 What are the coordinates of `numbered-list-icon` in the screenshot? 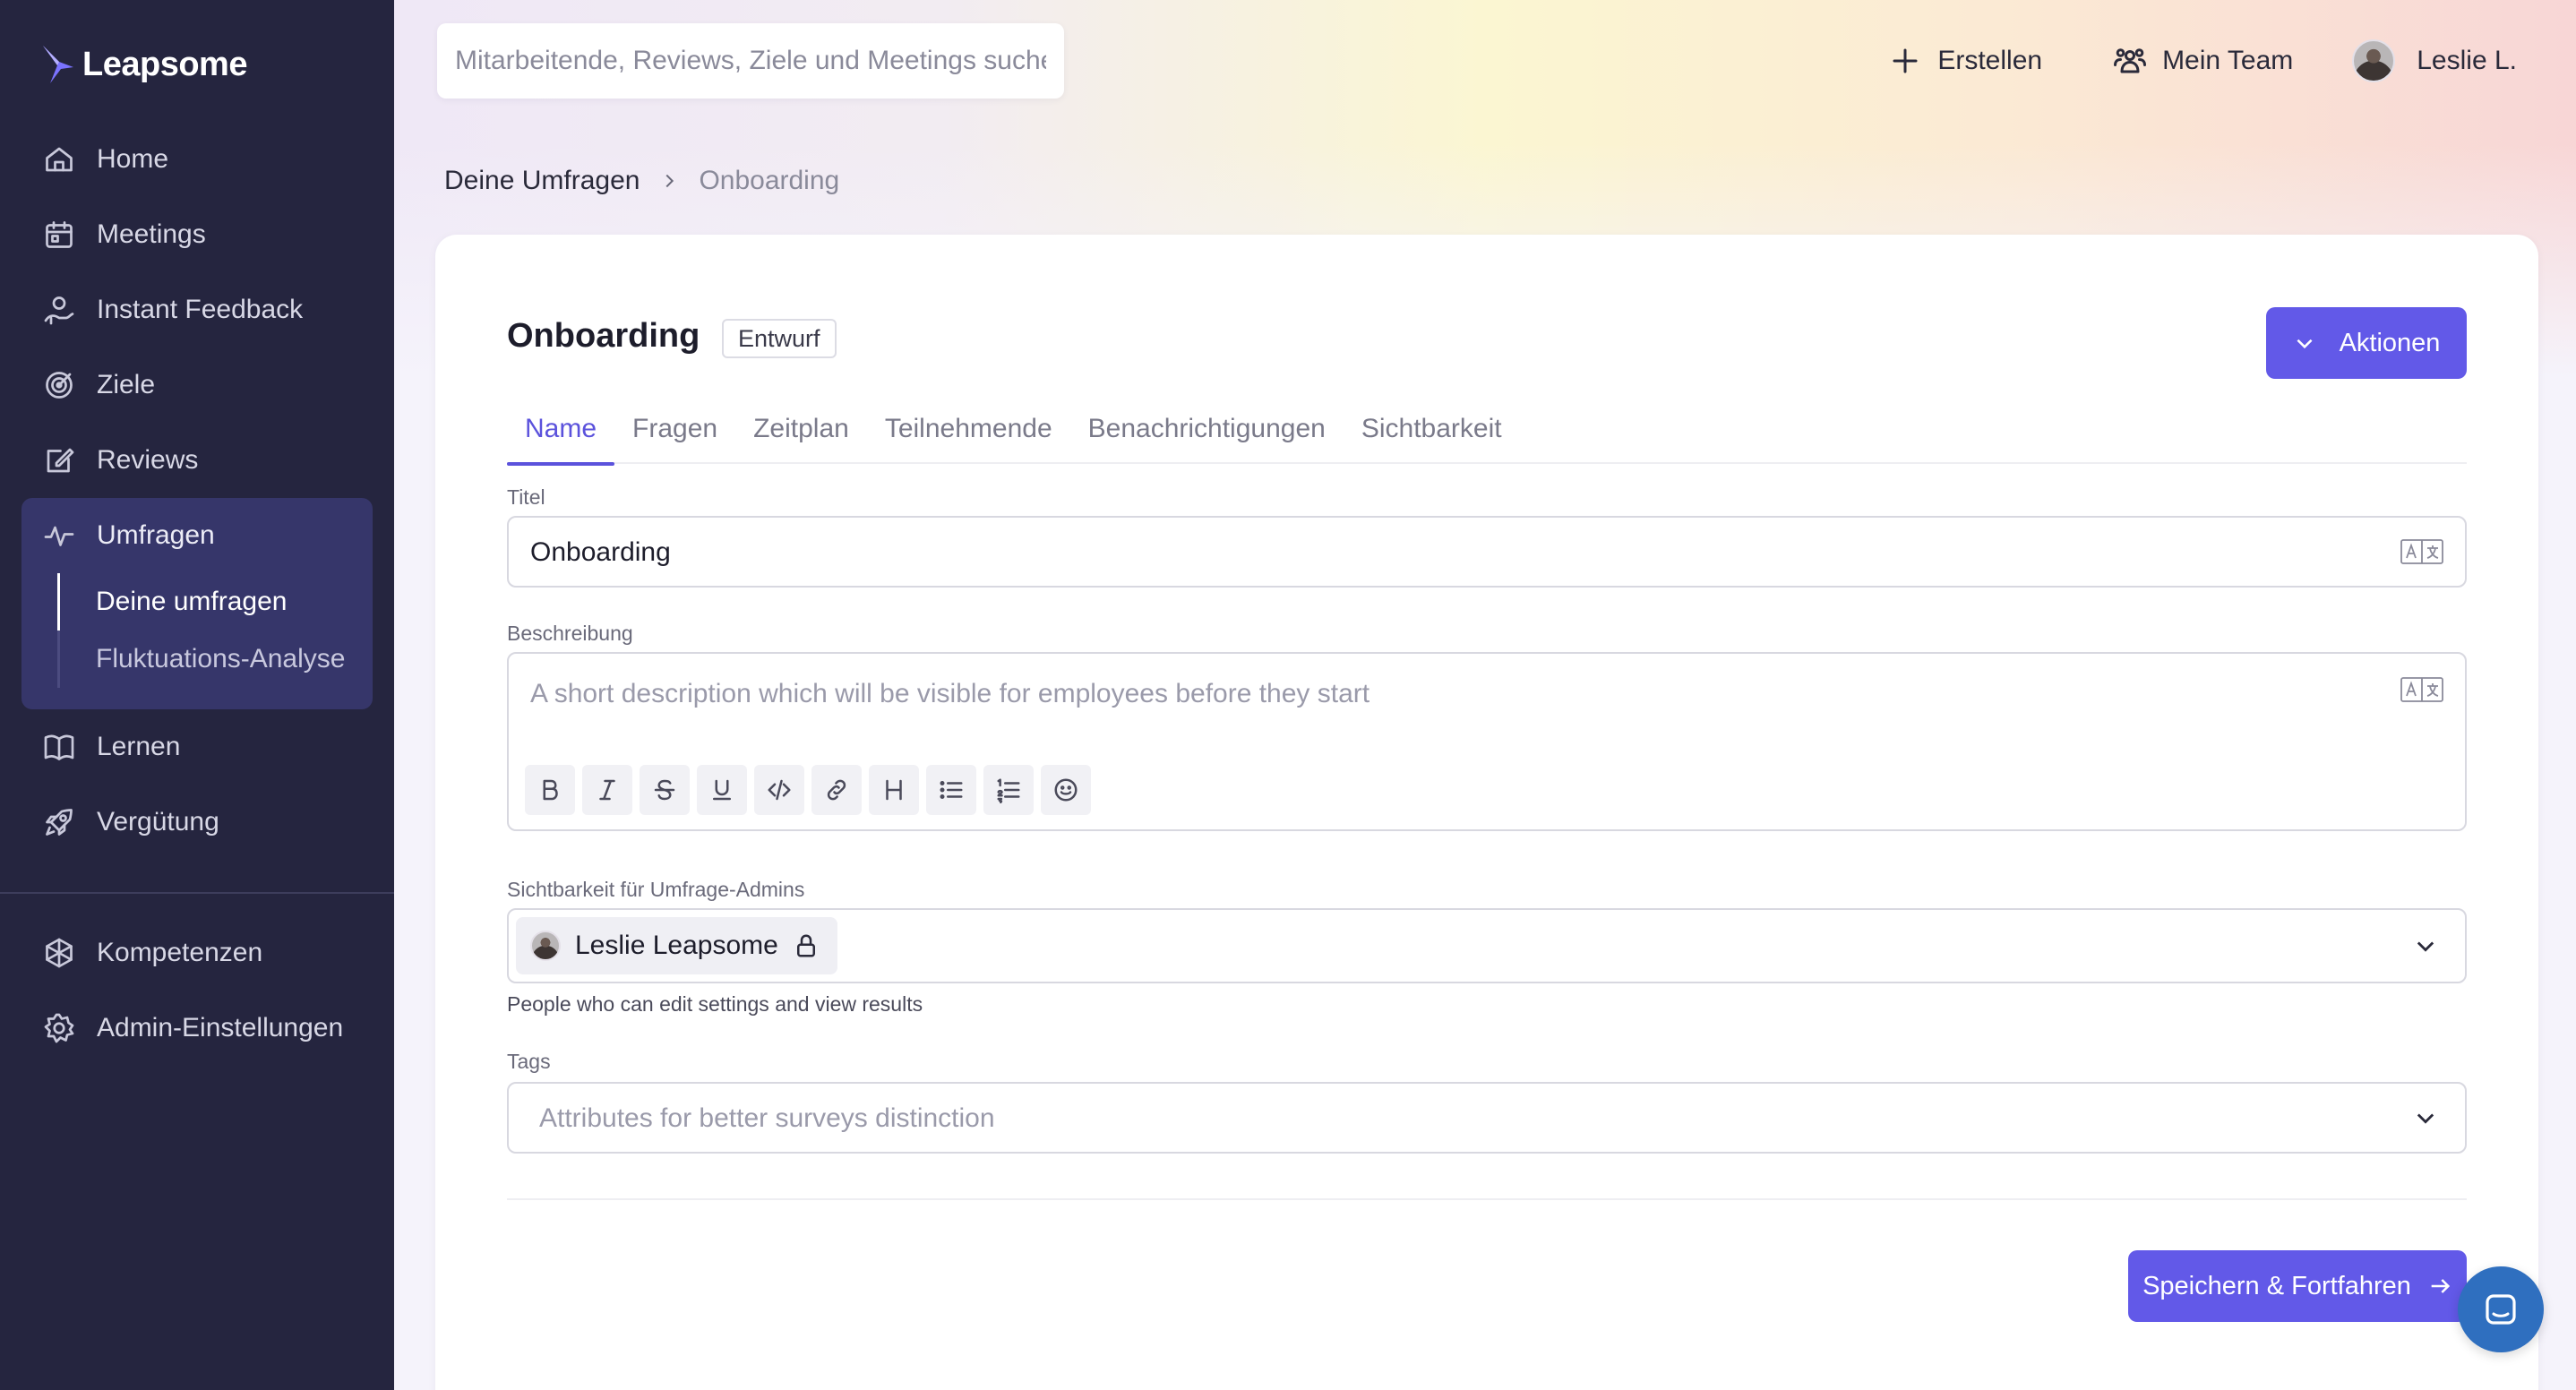 It's located at (1008, 790).